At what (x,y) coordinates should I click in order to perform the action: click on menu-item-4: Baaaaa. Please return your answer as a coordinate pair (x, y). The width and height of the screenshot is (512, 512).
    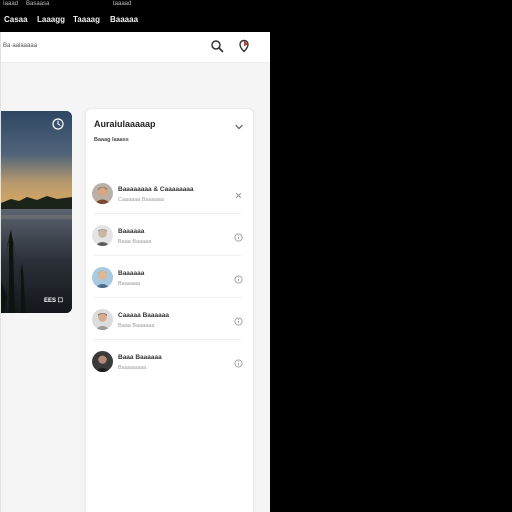
    Looking at the image, I should click on (124, 19).